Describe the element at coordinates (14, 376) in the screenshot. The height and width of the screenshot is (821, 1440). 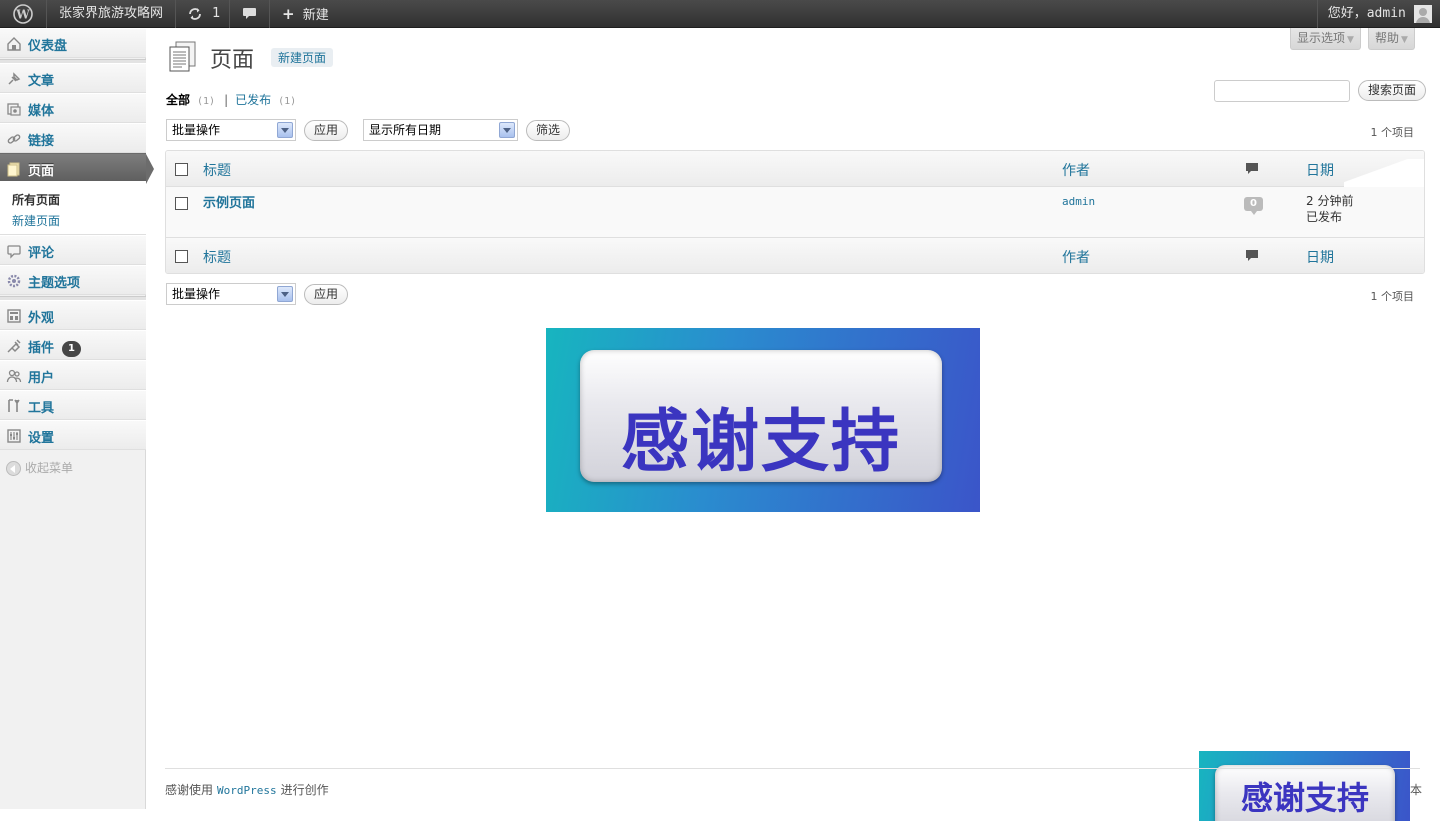
I see `users-icon` at that location.